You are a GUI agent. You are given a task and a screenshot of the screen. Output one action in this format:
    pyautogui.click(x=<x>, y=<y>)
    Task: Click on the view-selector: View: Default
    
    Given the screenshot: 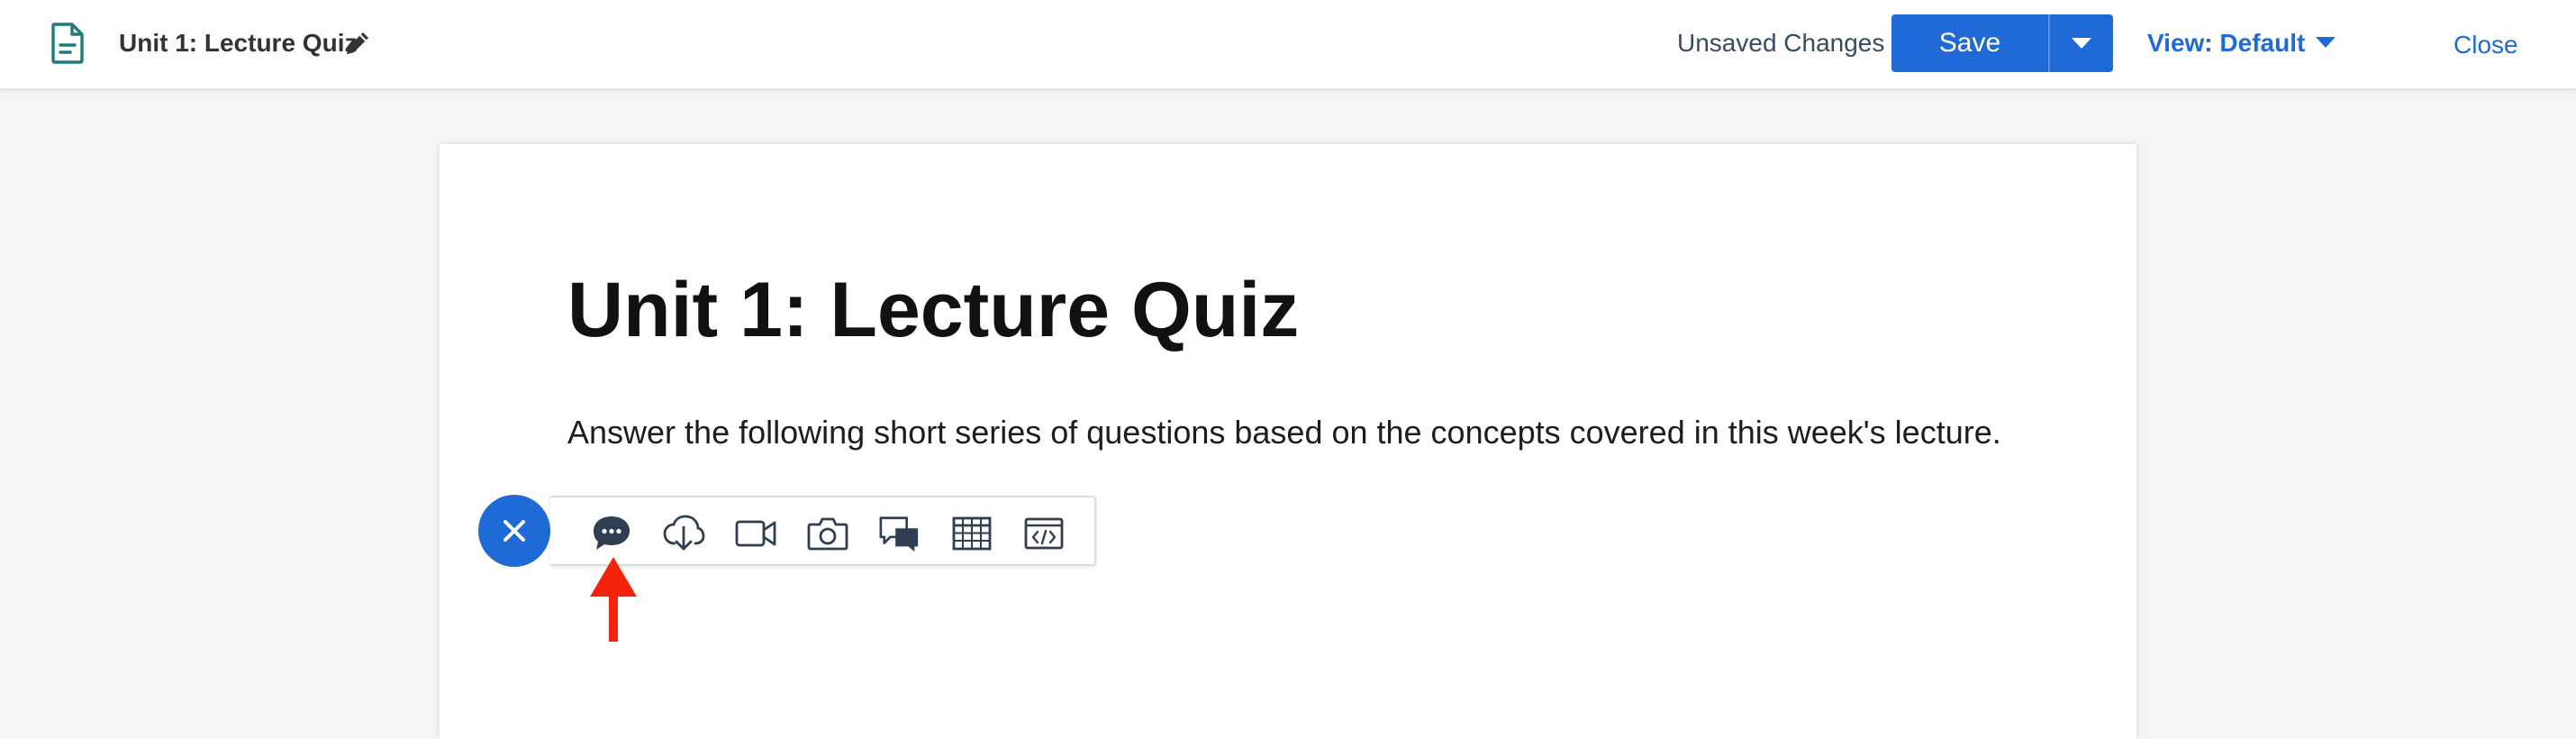 What is the action you would take?
    pyautogui.click(x=2226, y=43)
    